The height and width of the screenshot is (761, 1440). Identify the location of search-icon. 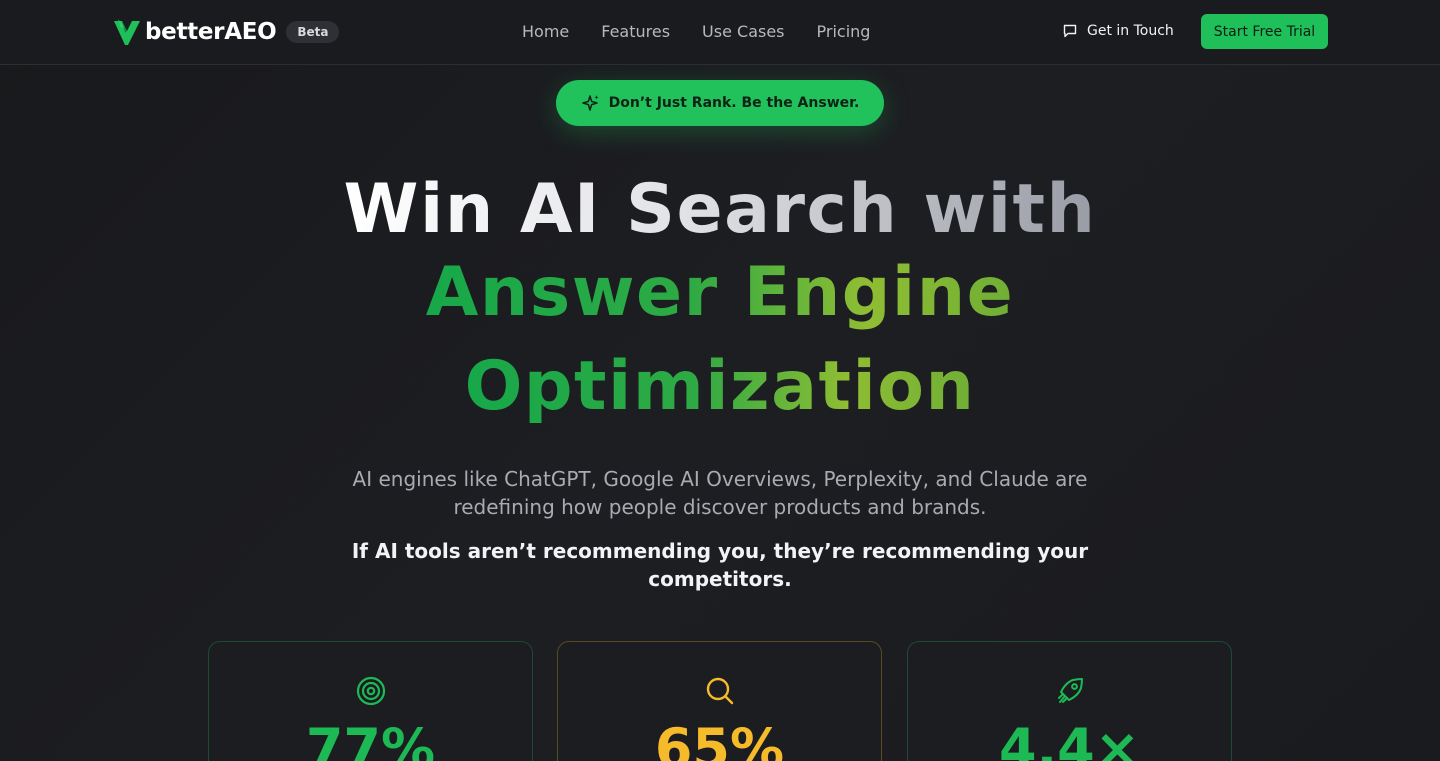
(719, 691).